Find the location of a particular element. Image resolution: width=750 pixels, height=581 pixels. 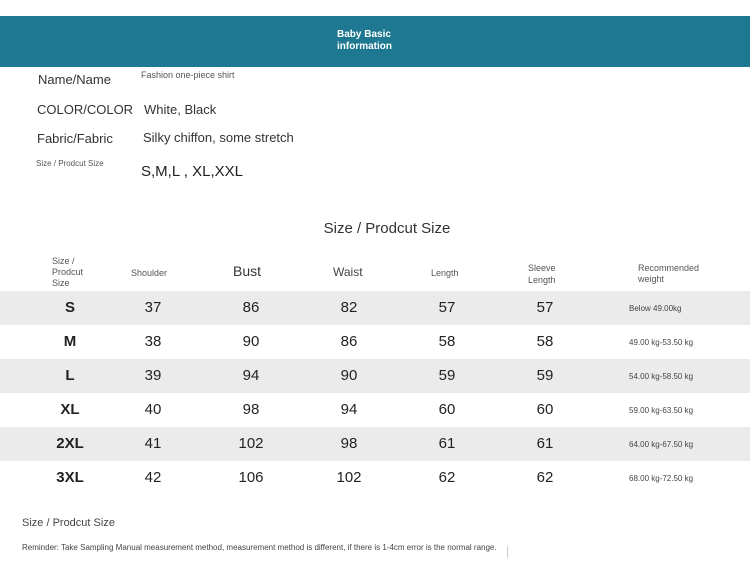

color-value: White, Black is located at coordinates (180, 109).